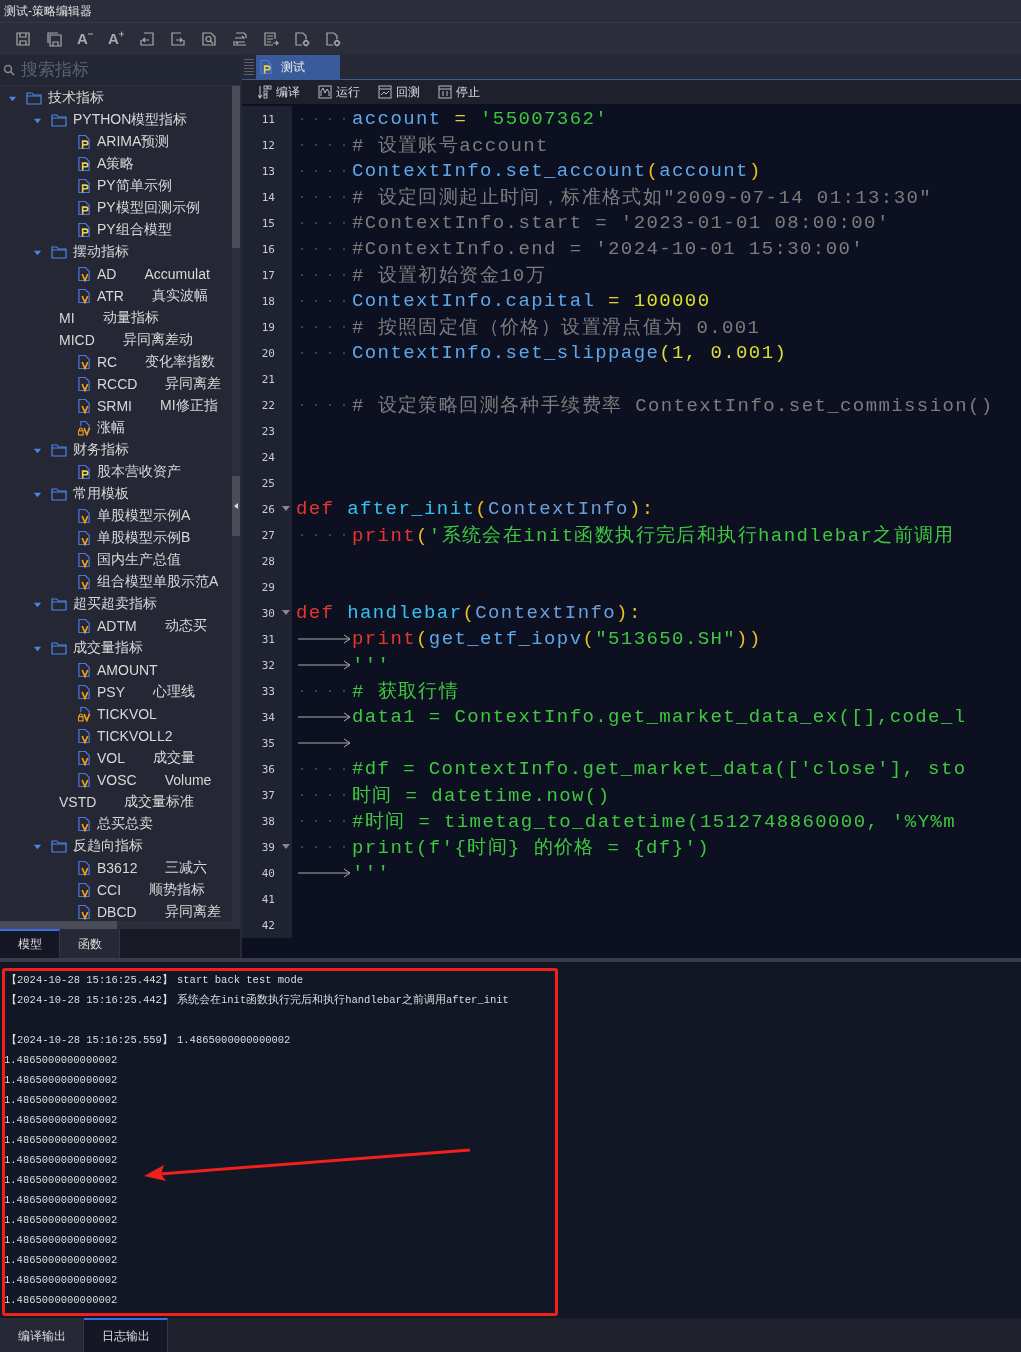 The image size is (1021, 1352). Describe the element at coordinates (109, 890) in the screenshot. I see `tree-item-label: CCI` at that location.